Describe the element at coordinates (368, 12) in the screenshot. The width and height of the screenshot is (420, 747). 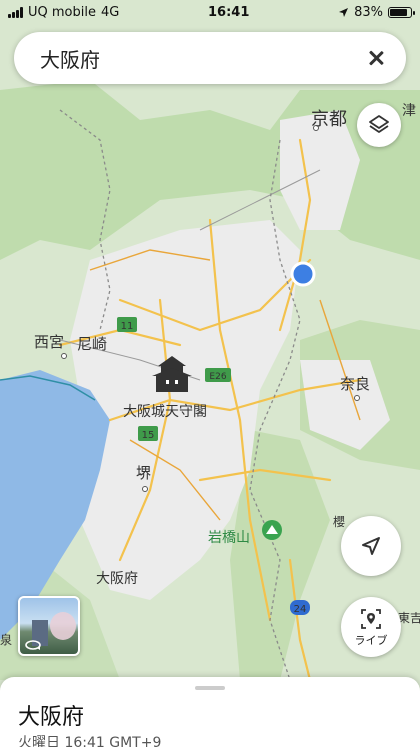
I see `battery-percent: 83%` at that location.